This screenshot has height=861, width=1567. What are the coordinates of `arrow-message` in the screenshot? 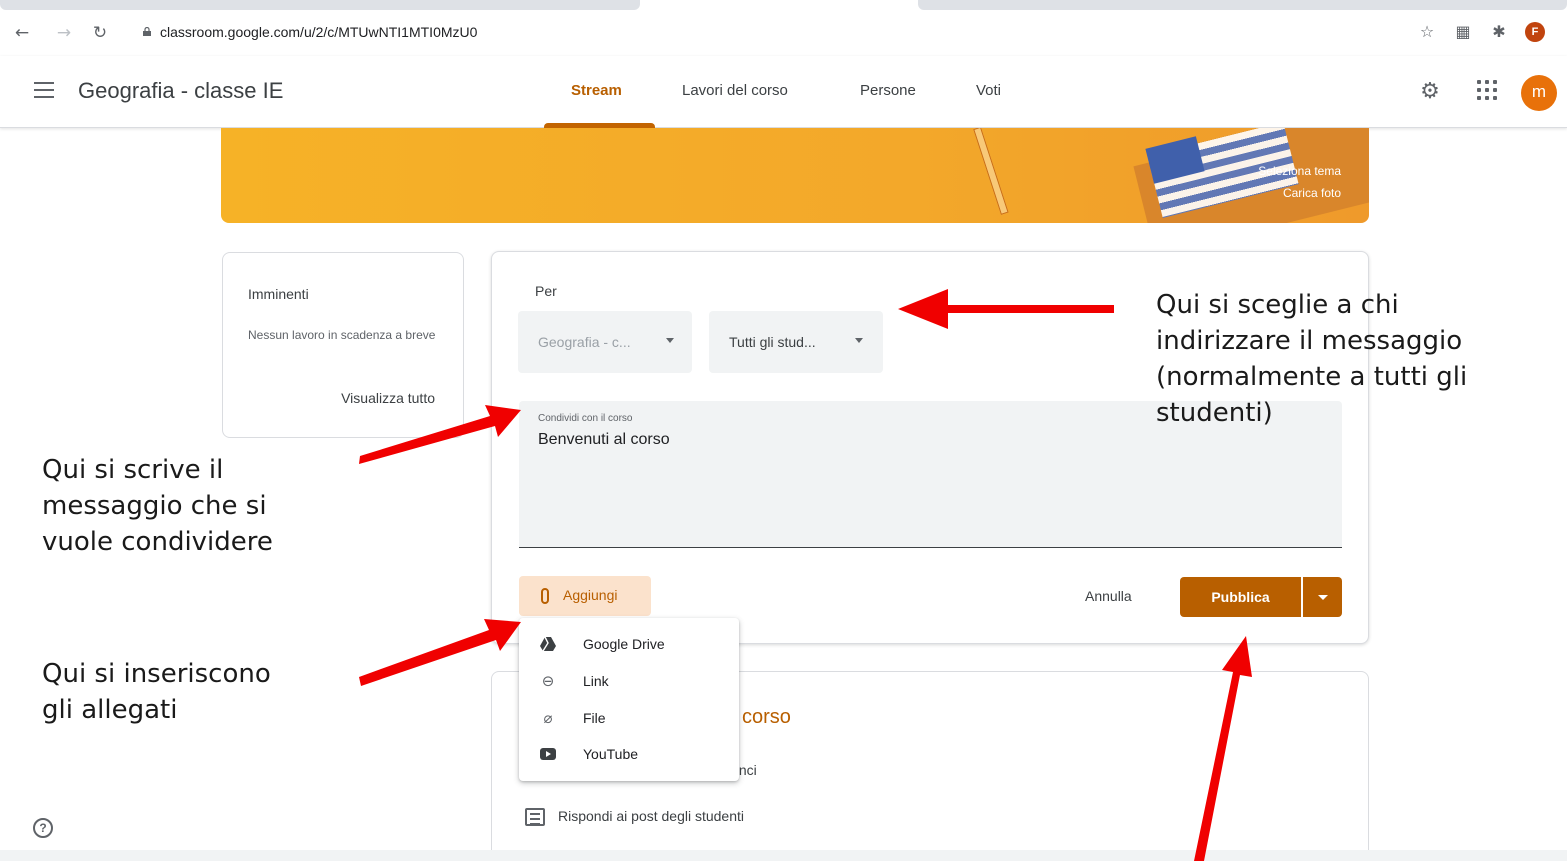 It's located at (440, 434).